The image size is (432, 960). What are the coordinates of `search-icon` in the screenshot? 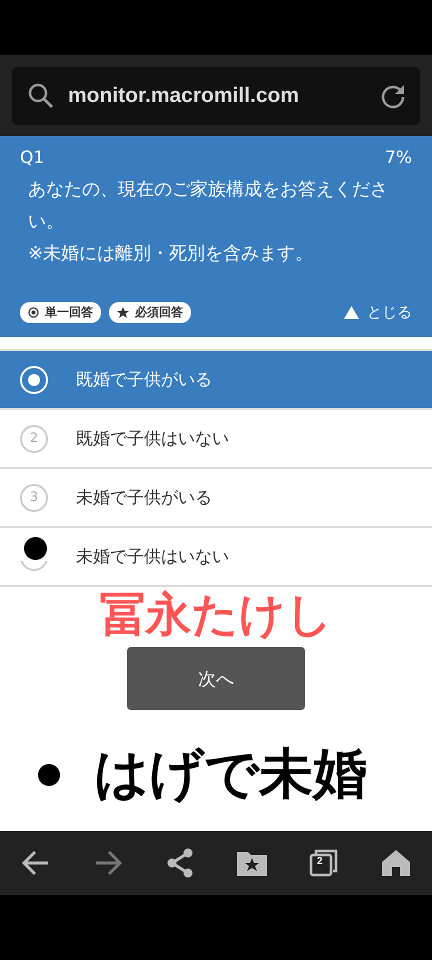 It's located at (41, 95).